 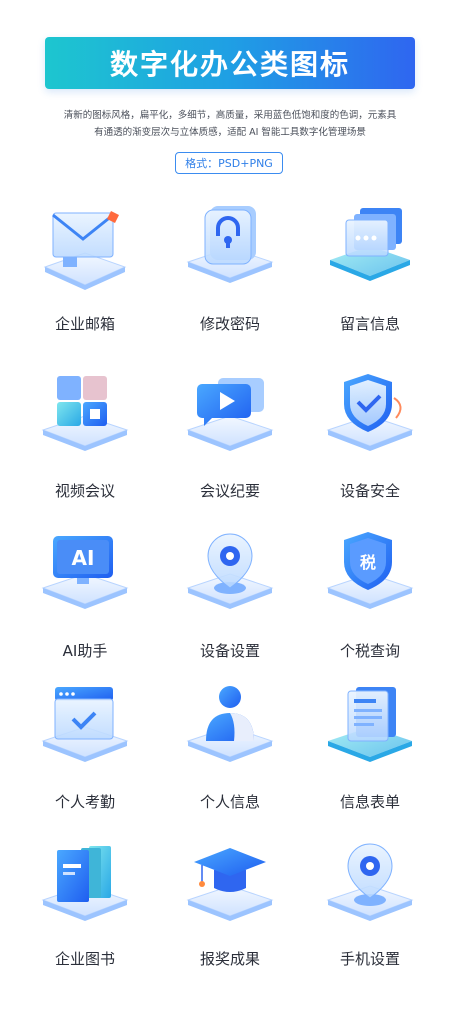 What do you see at coordinates (369, 491) in the screenshot?
I see `label-device-security: 设备安全` at bounding box center [369, 491].